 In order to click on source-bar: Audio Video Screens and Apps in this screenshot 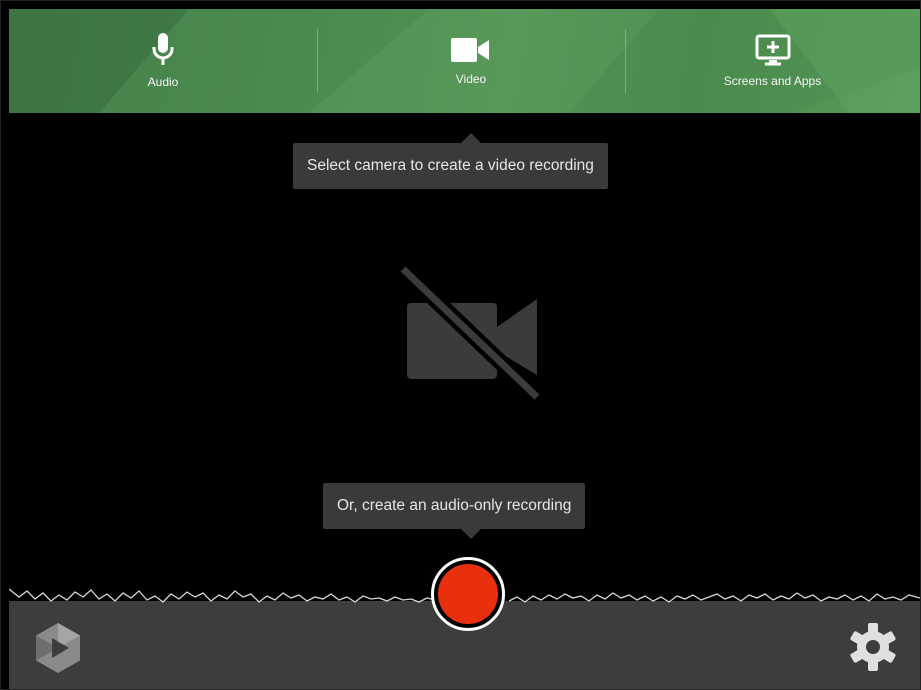, I will do `click(464, 61)`.